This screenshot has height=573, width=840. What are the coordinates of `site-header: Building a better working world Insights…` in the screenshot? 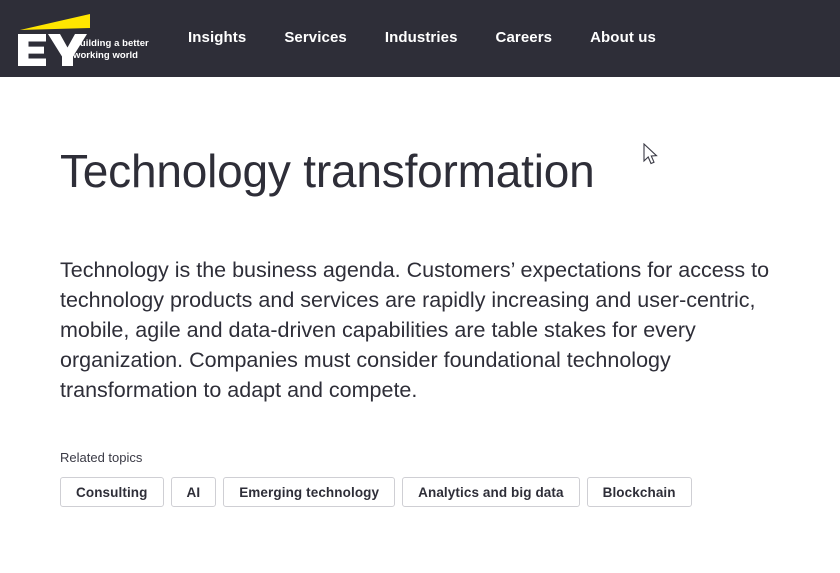 It's located at (420, 38).